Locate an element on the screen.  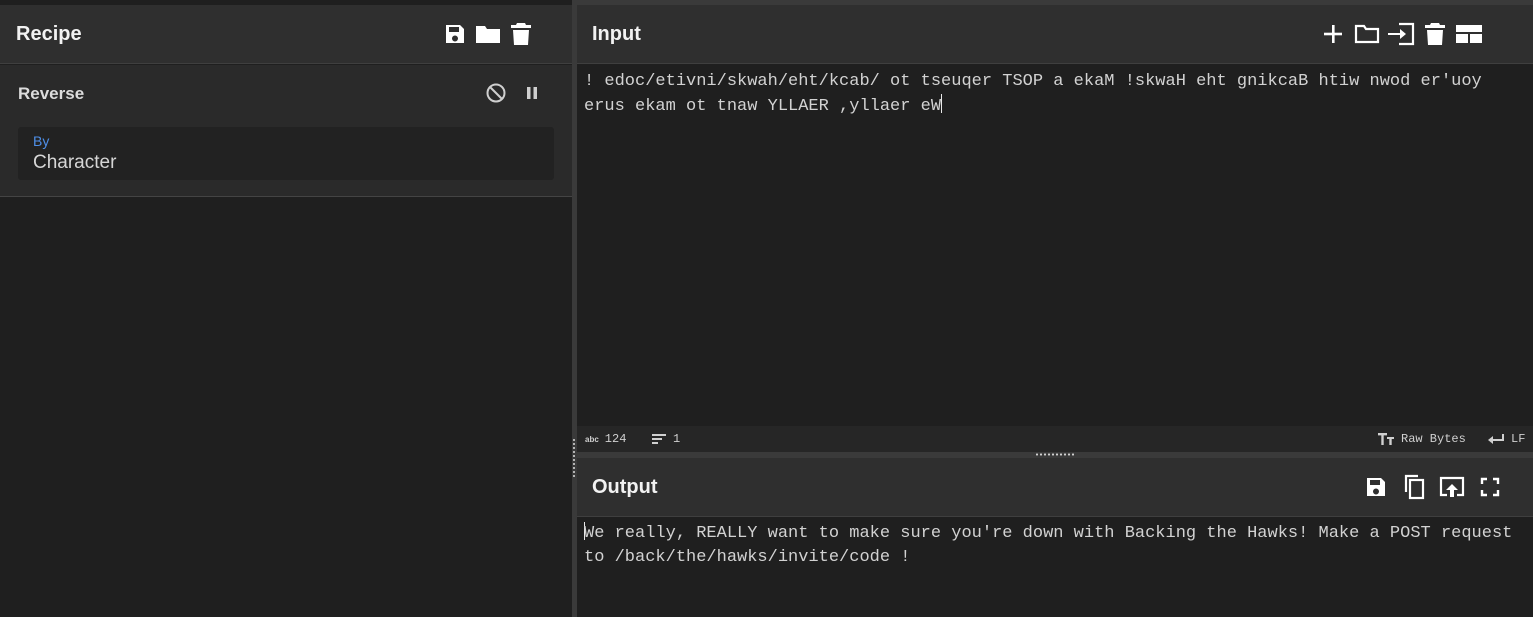
save-output-button is located at coordinates (1376, 487).